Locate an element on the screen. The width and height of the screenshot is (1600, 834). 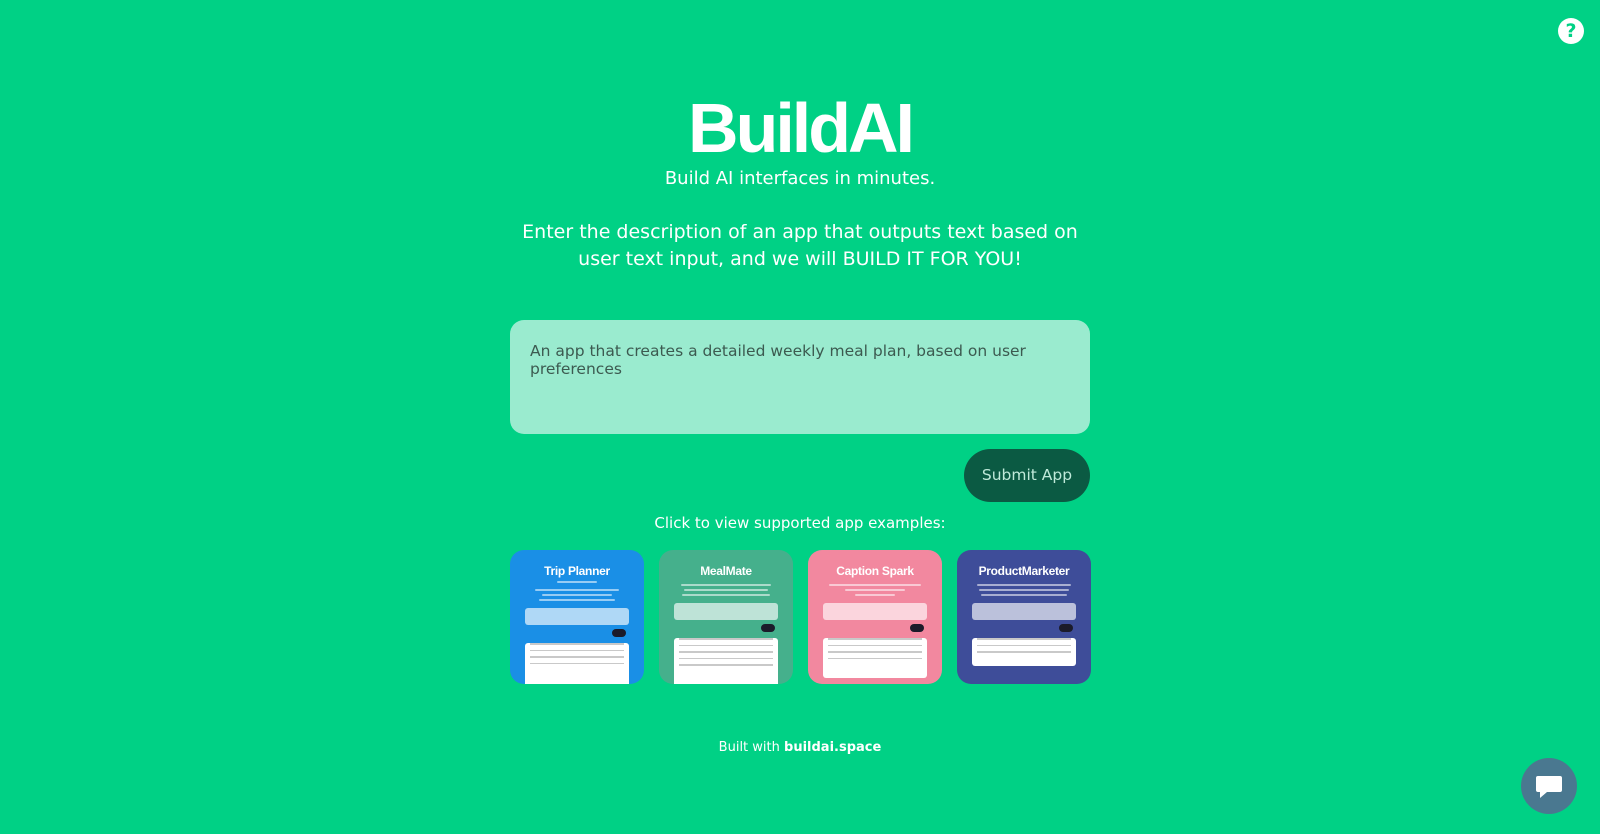
submit-app-button: Submit App is located at coordinates (1027, 475).